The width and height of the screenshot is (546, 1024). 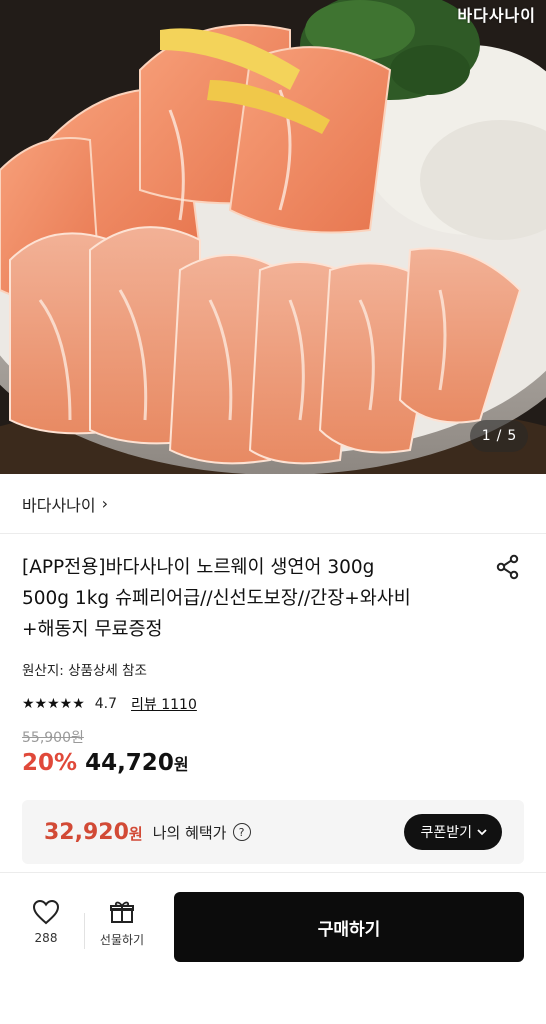 I want to click on benefit-label: 나의 혜택가, so click(x=189, y=832).